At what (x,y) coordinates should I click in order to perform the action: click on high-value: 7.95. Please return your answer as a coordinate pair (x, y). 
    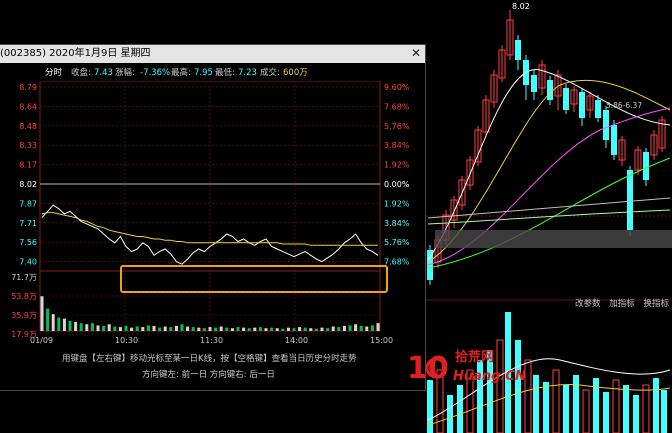
    Looking at the image, I should click on (203, 73).